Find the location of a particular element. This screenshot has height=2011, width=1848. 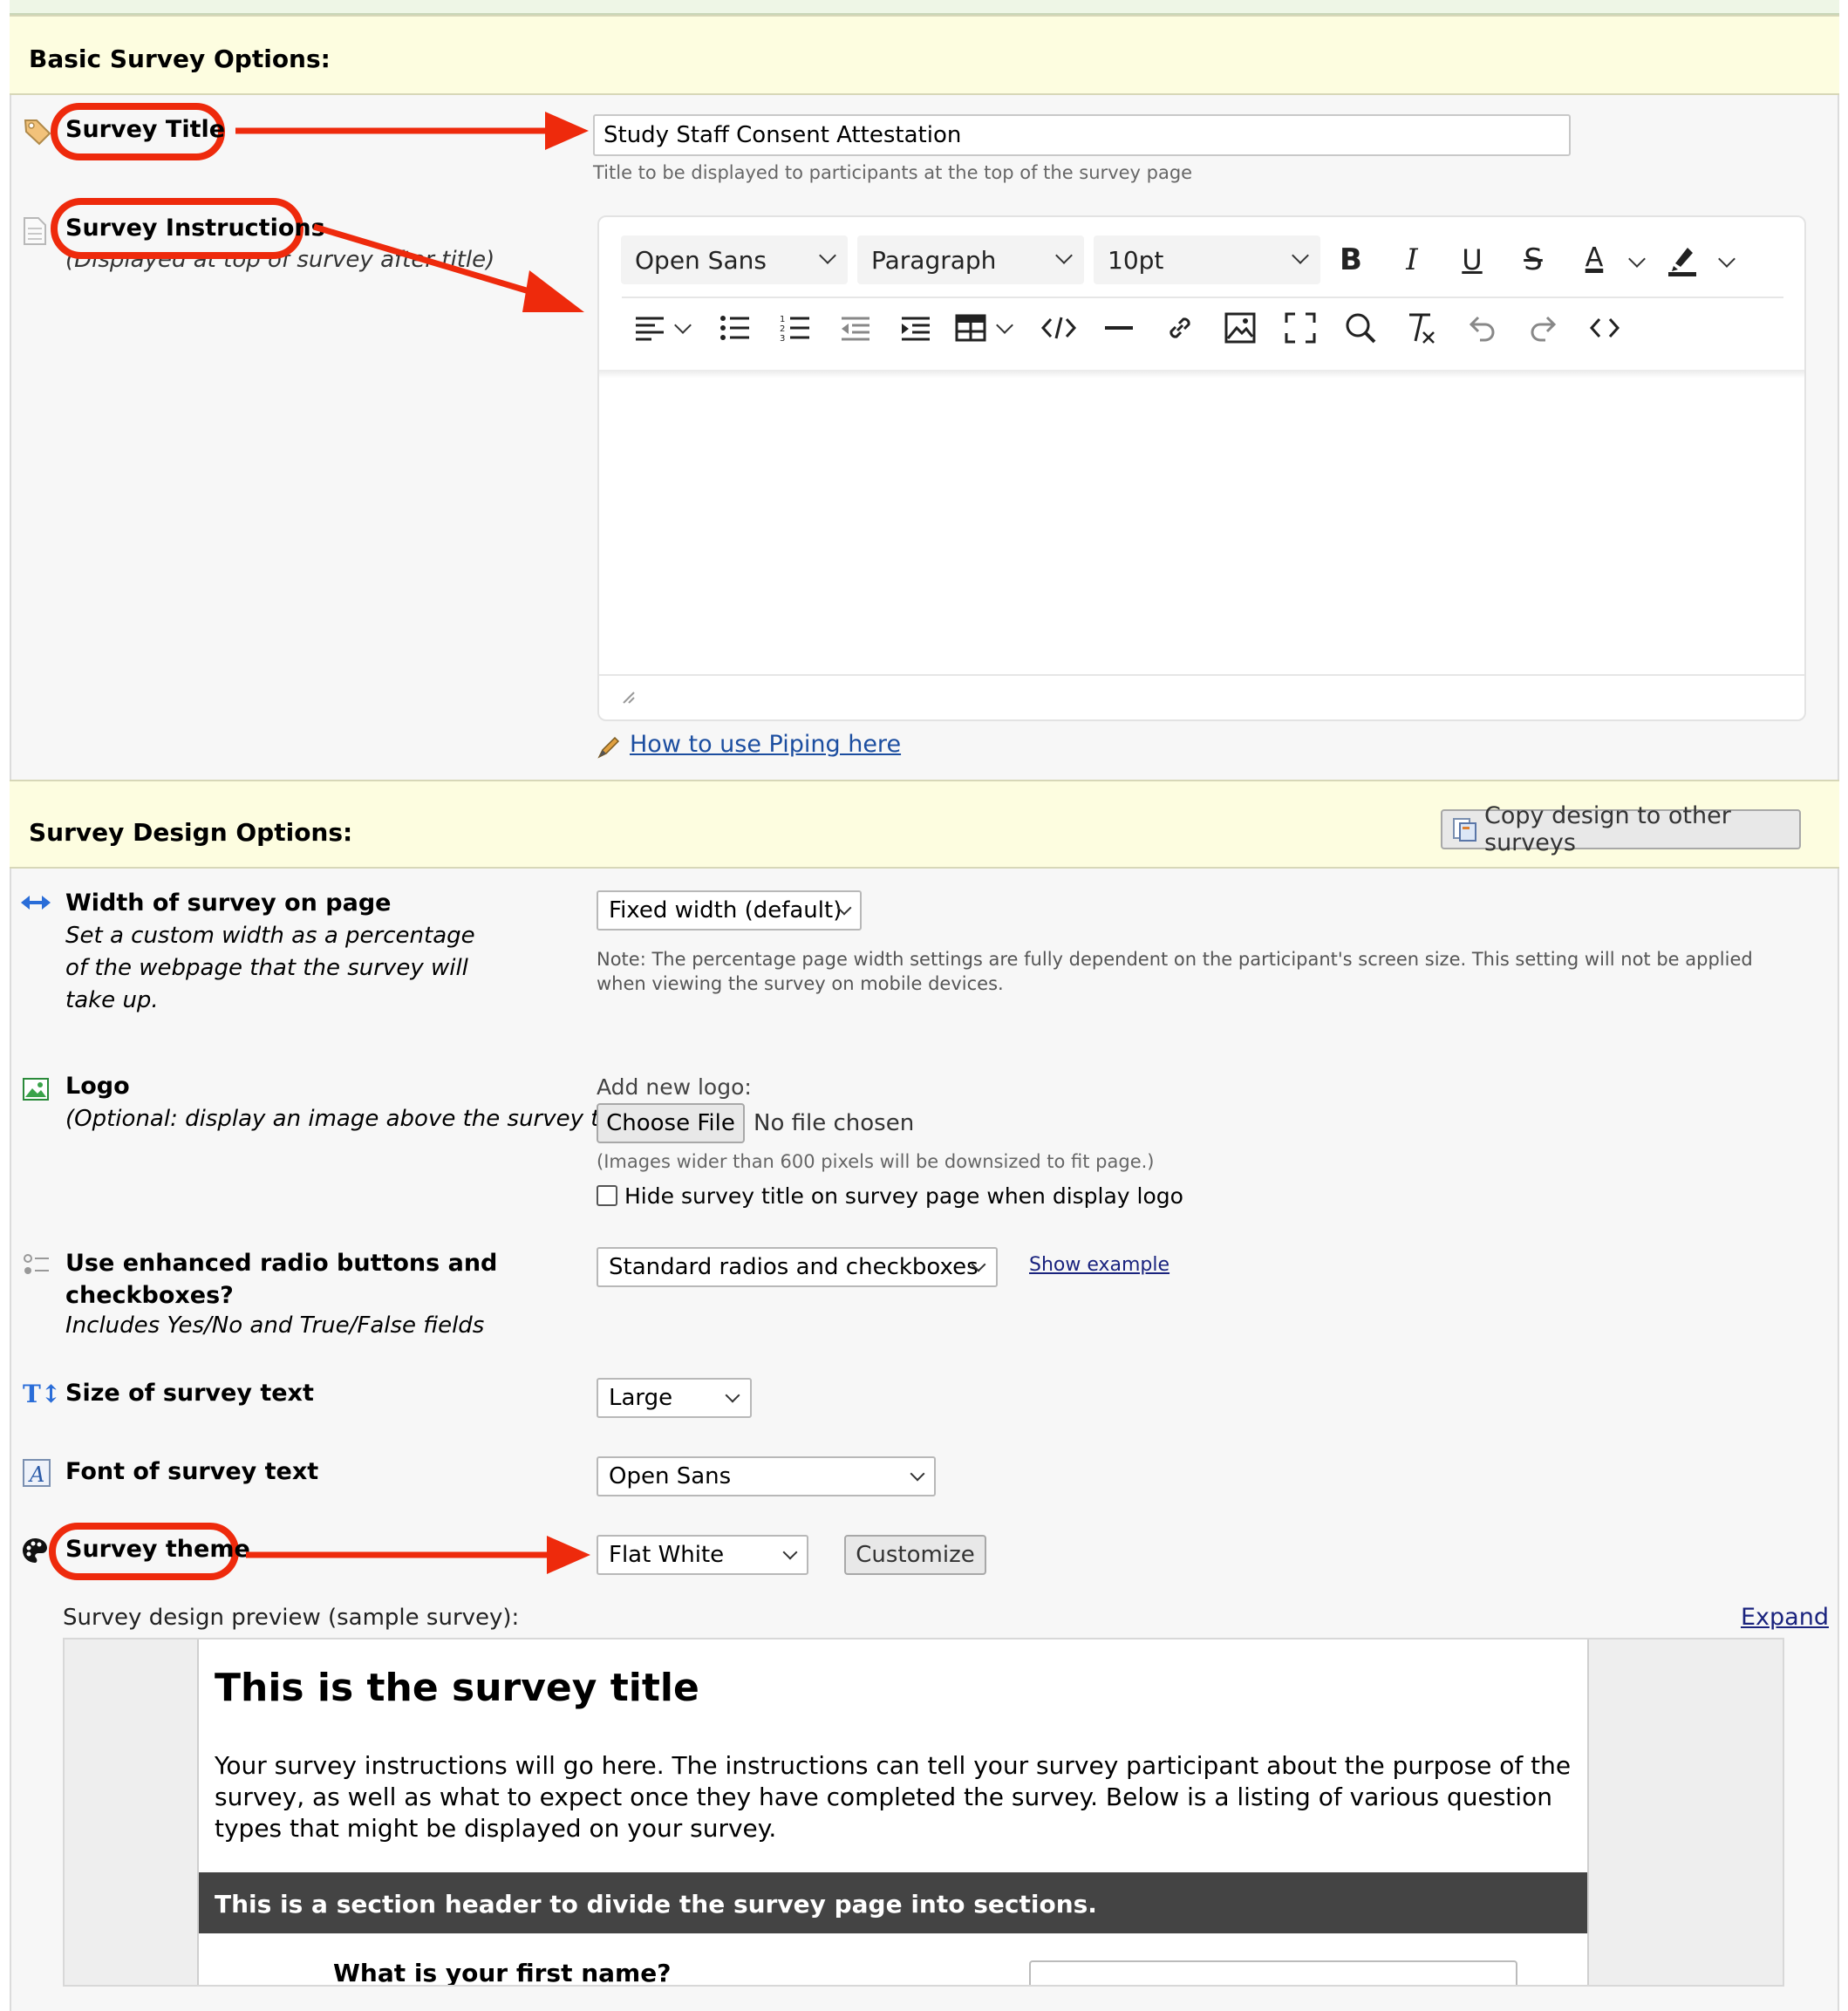

font-label: Font of survey text is located at coordinates (192, 1472).